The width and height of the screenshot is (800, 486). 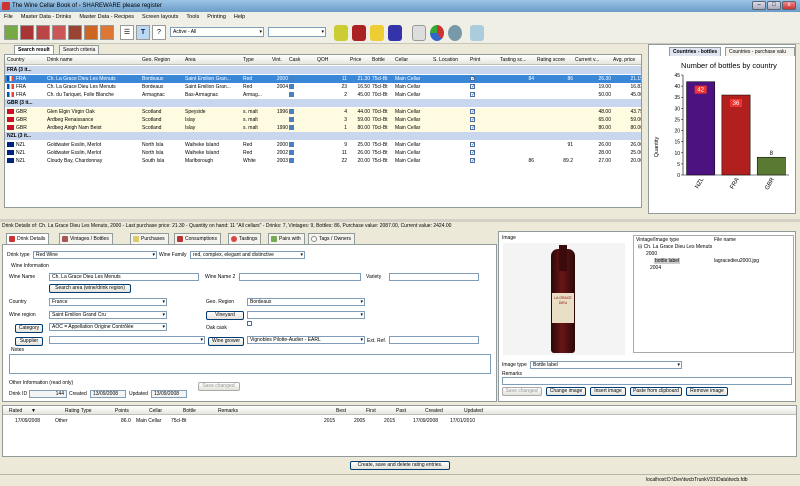 I want to click on status-filter-select: Active - All, so click(x=217, y=32).